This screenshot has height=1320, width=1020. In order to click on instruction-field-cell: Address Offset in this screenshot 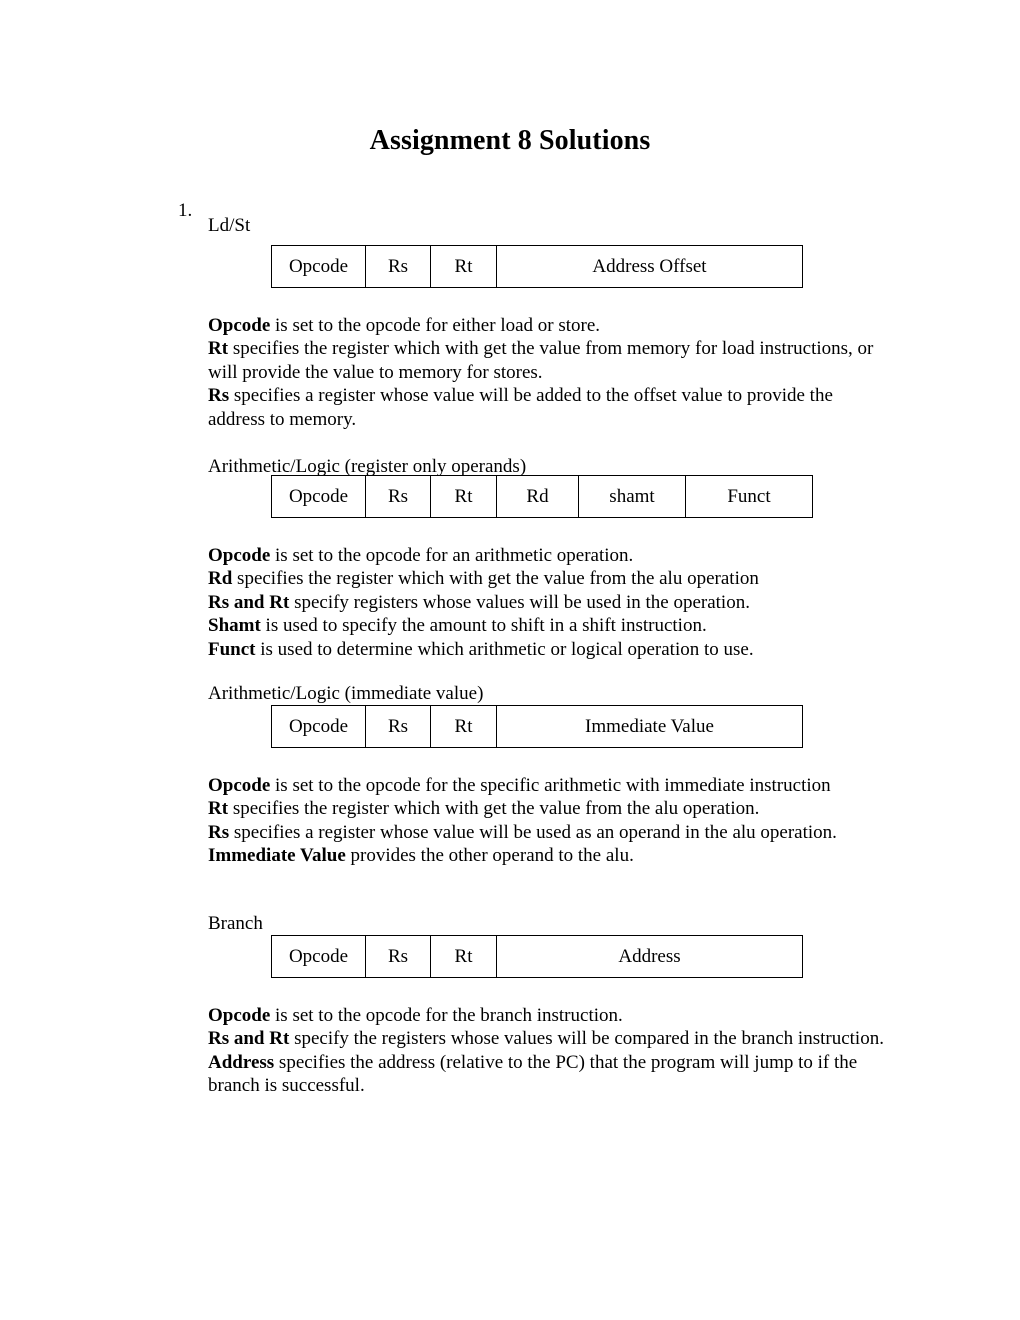, I will do `click(649, 266)`.